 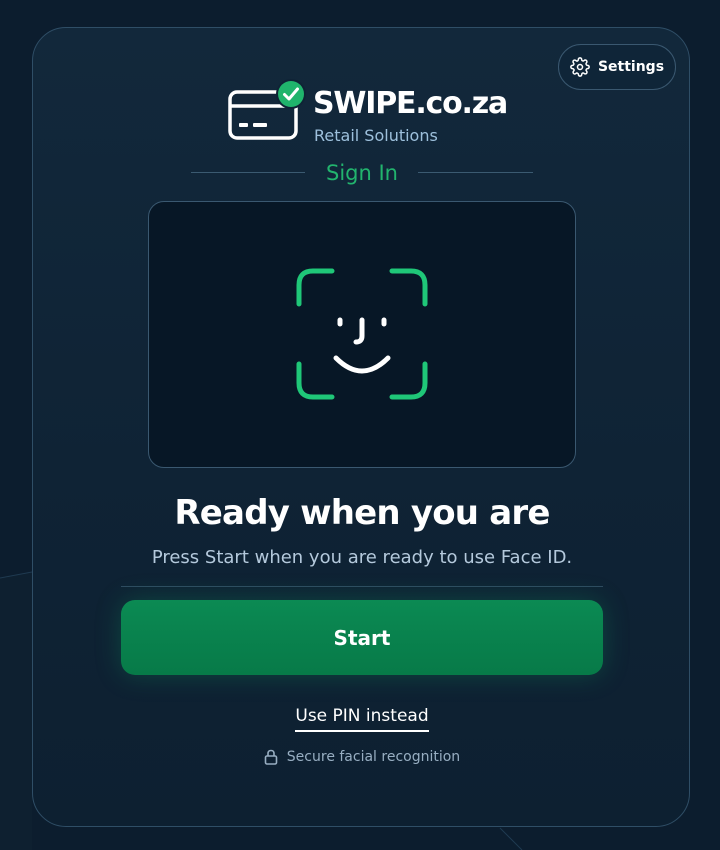 I want to click on use-pin-link: Use PIN instead, so click(x=362, y=718).